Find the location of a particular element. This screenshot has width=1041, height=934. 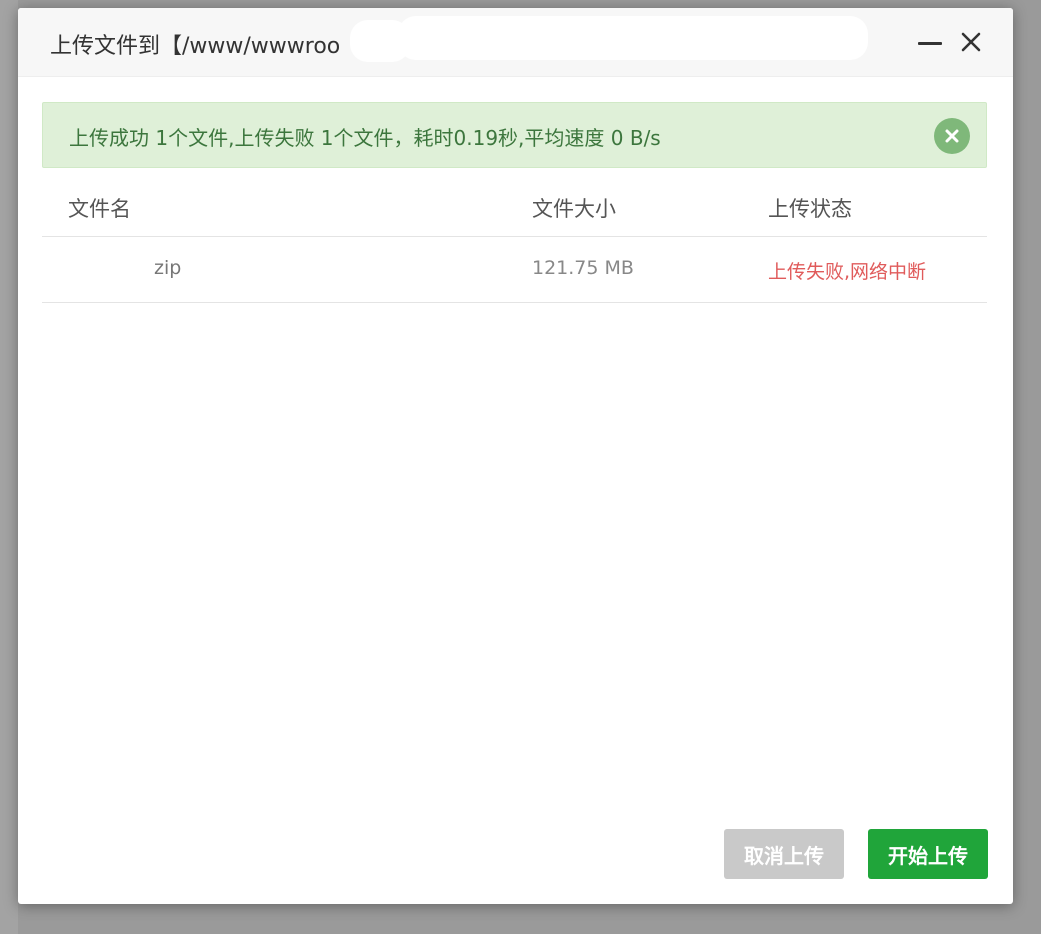

minimize-button is located at coordinates (930, 42).